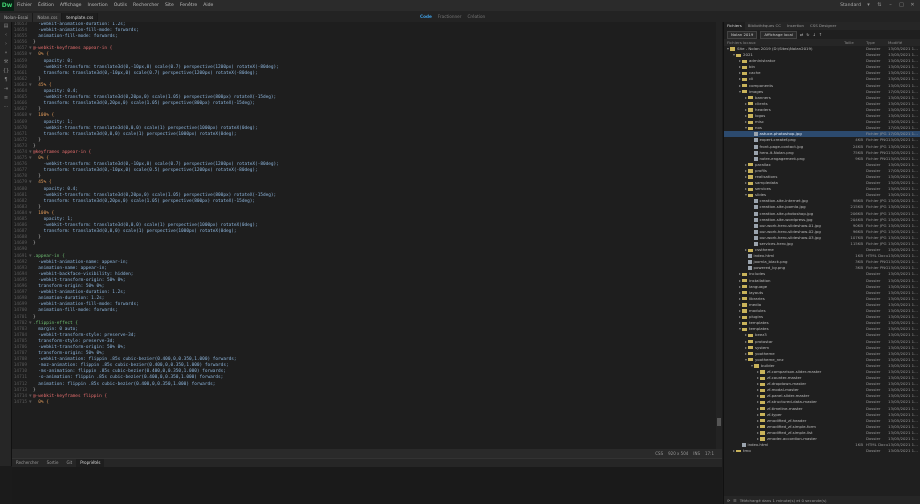  I want to click on menu-rechercher: Rechercher, so click(146, 5).